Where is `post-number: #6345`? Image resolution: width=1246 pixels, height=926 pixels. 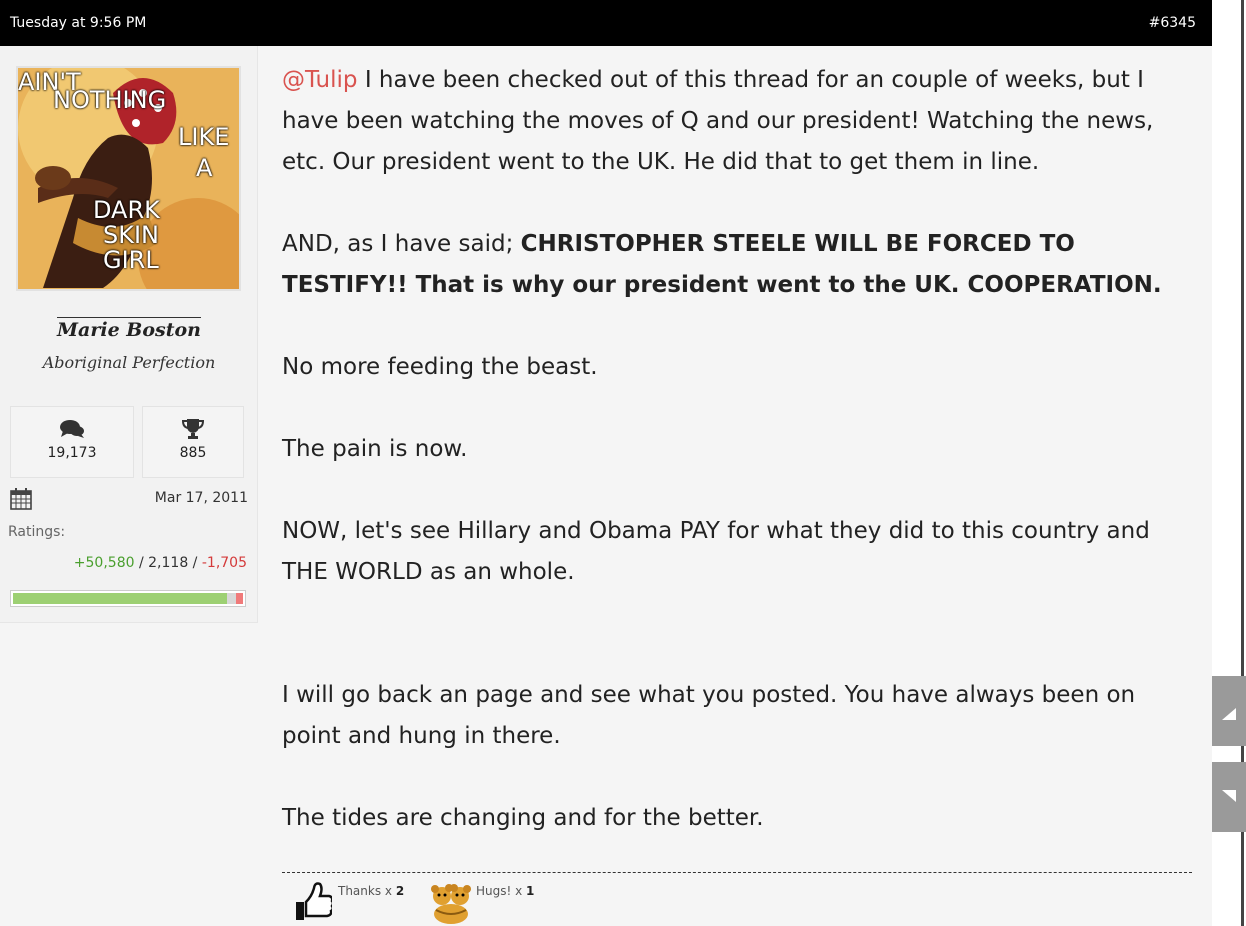 post-number: #6345 is located at coordinates (1172, 23).